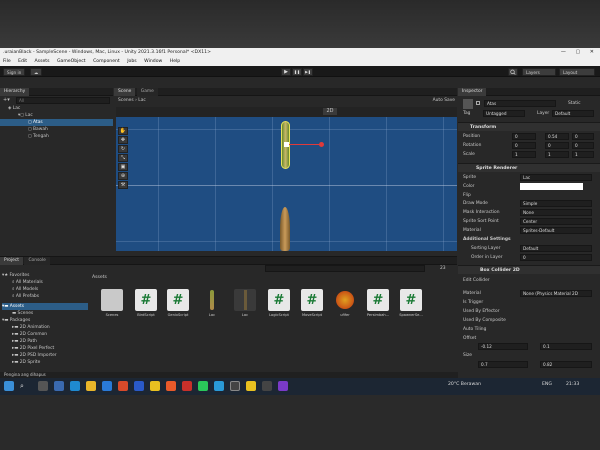  What do you see at coordinates (36, 71) in the screenshot?
I see `cloud-icon: ☁` at bounding box center [36, 71].